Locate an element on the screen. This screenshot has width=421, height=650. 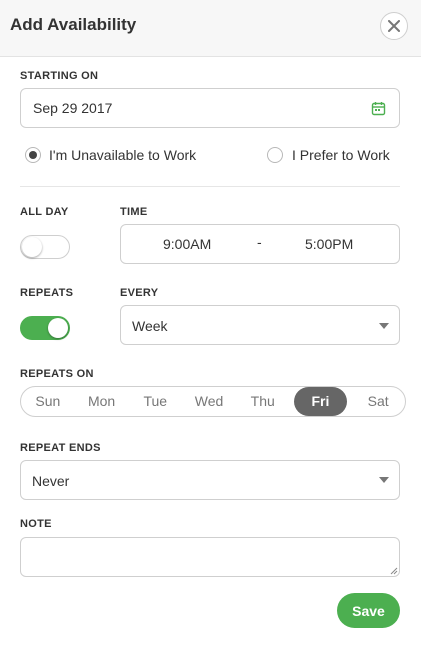
all-day-label: ALL DAY is located at coordinates (44, 212).